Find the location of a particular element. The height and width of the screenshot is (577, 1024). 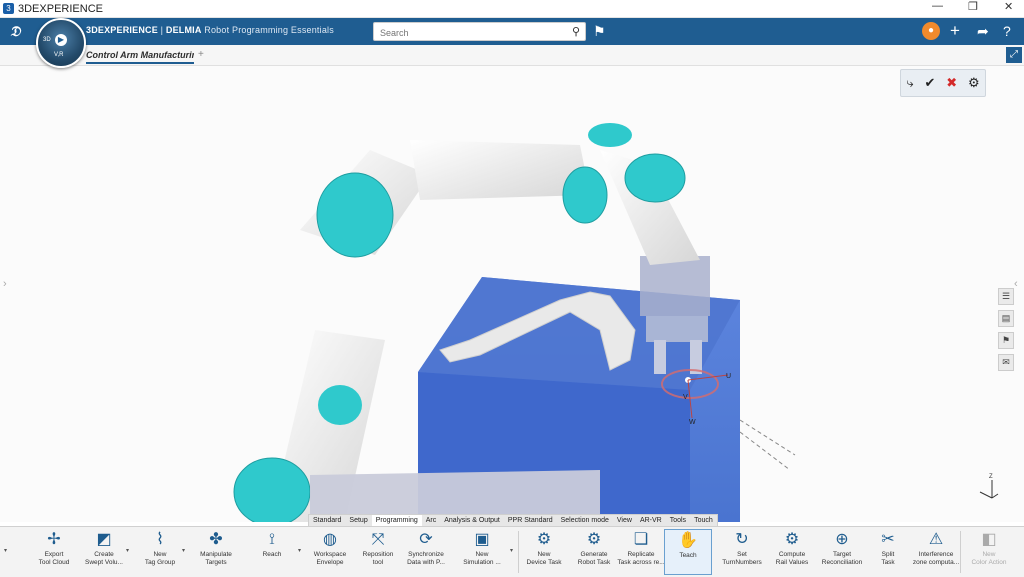

tab-control-arm: Control Arm Manufacturin is located at coordinates (140, 57).